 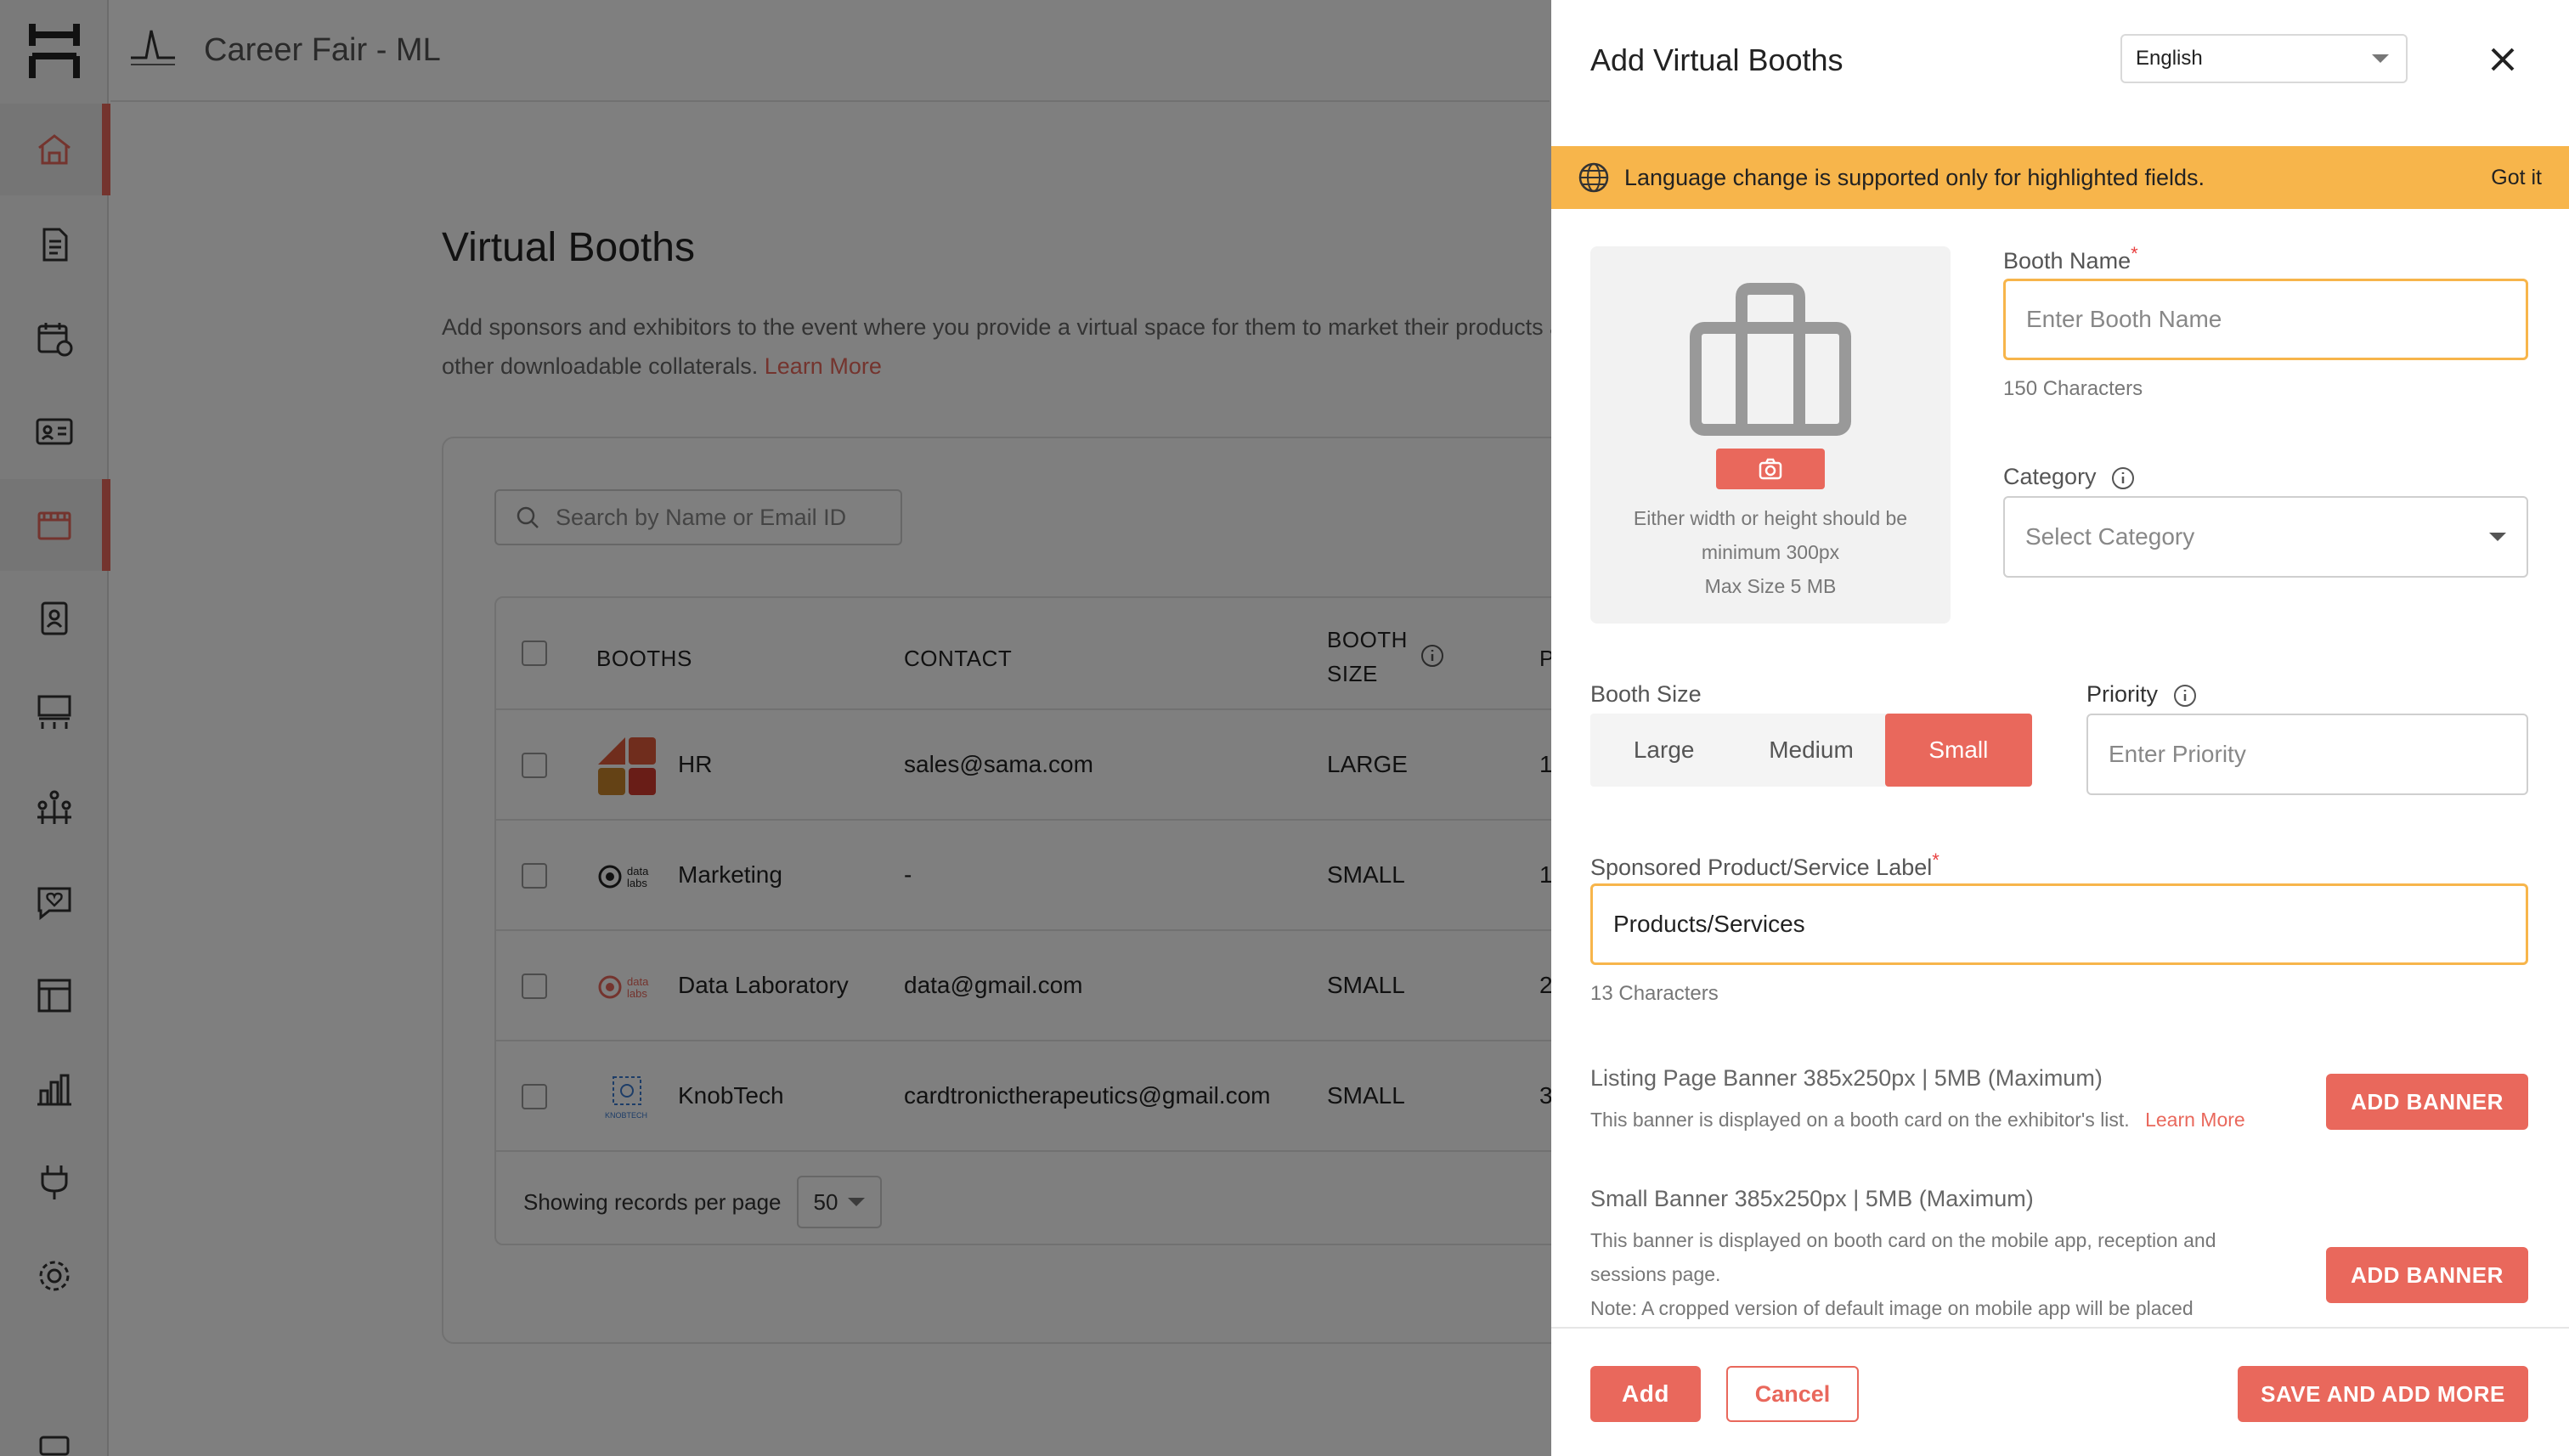 I want to click on briefcase-icon, so click(x=1771, y=360).